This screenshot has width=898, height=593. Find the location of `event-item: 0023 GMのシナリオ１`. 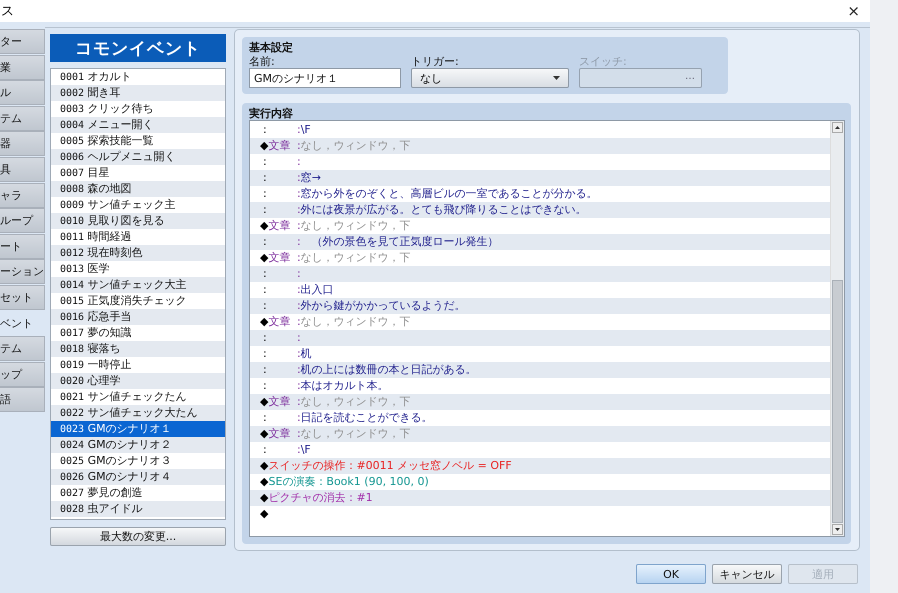

event-item: 0023 GMのシナリオ１ is located at coordinates (138, 429).